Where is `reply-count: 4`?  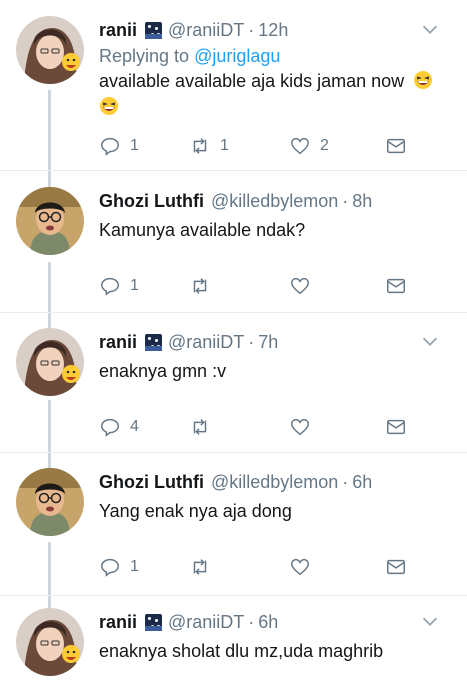
reply-count: 4 is located at coordinates (134, 426).